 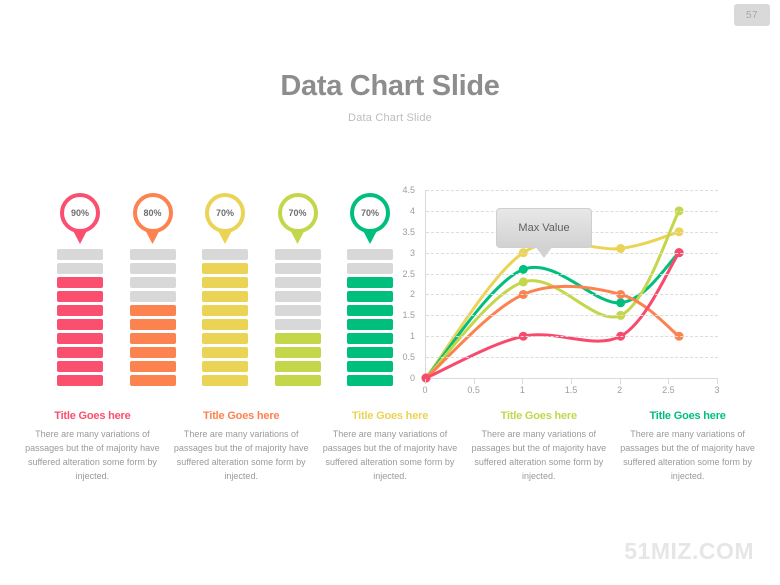 What do you see at coordinates (689, 551) in the screenshot?
I see `watermark: 51MIZ.COM` at bounding box center [689, 551].